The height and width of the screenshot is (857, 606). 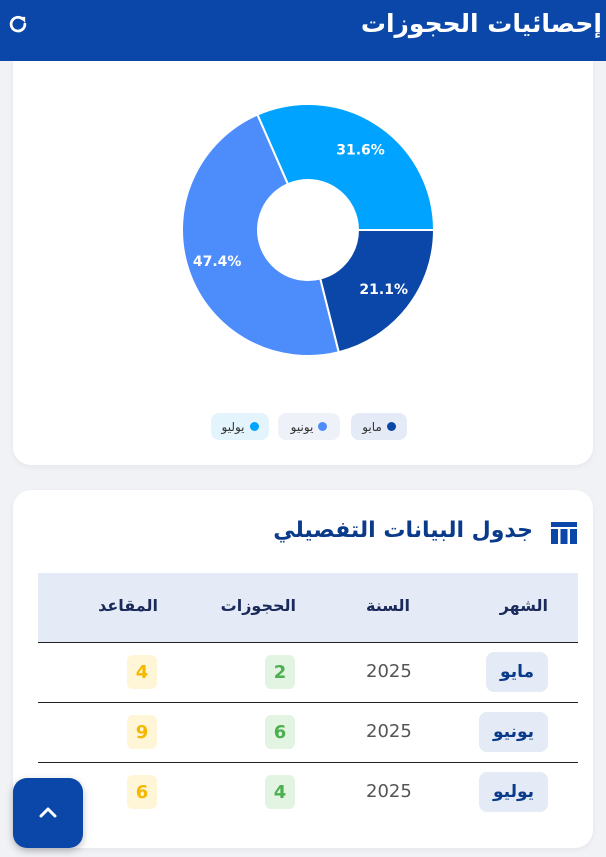 I want to click on table-row: يوليو 2025 4 6, so click(x=308, y=793).